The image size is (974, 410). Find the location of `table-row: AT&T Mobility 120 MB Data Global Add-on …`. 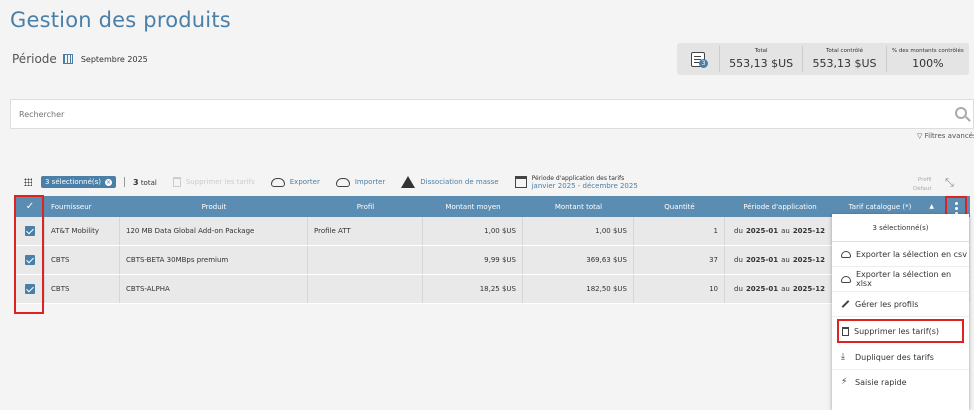

table-row: AT&T Mobility 120 MB Data Global Add-on … is located at coordinates (492, 231).